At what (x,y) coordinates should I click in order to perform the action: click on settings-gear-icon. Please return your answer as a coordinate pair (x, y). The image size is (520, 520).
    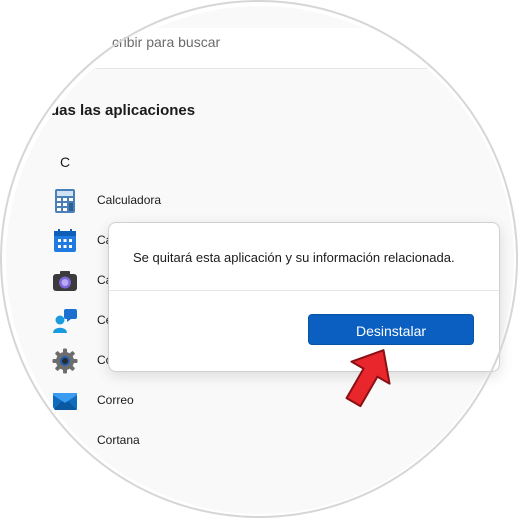
    Looking at the image, I should click on (65, 361).